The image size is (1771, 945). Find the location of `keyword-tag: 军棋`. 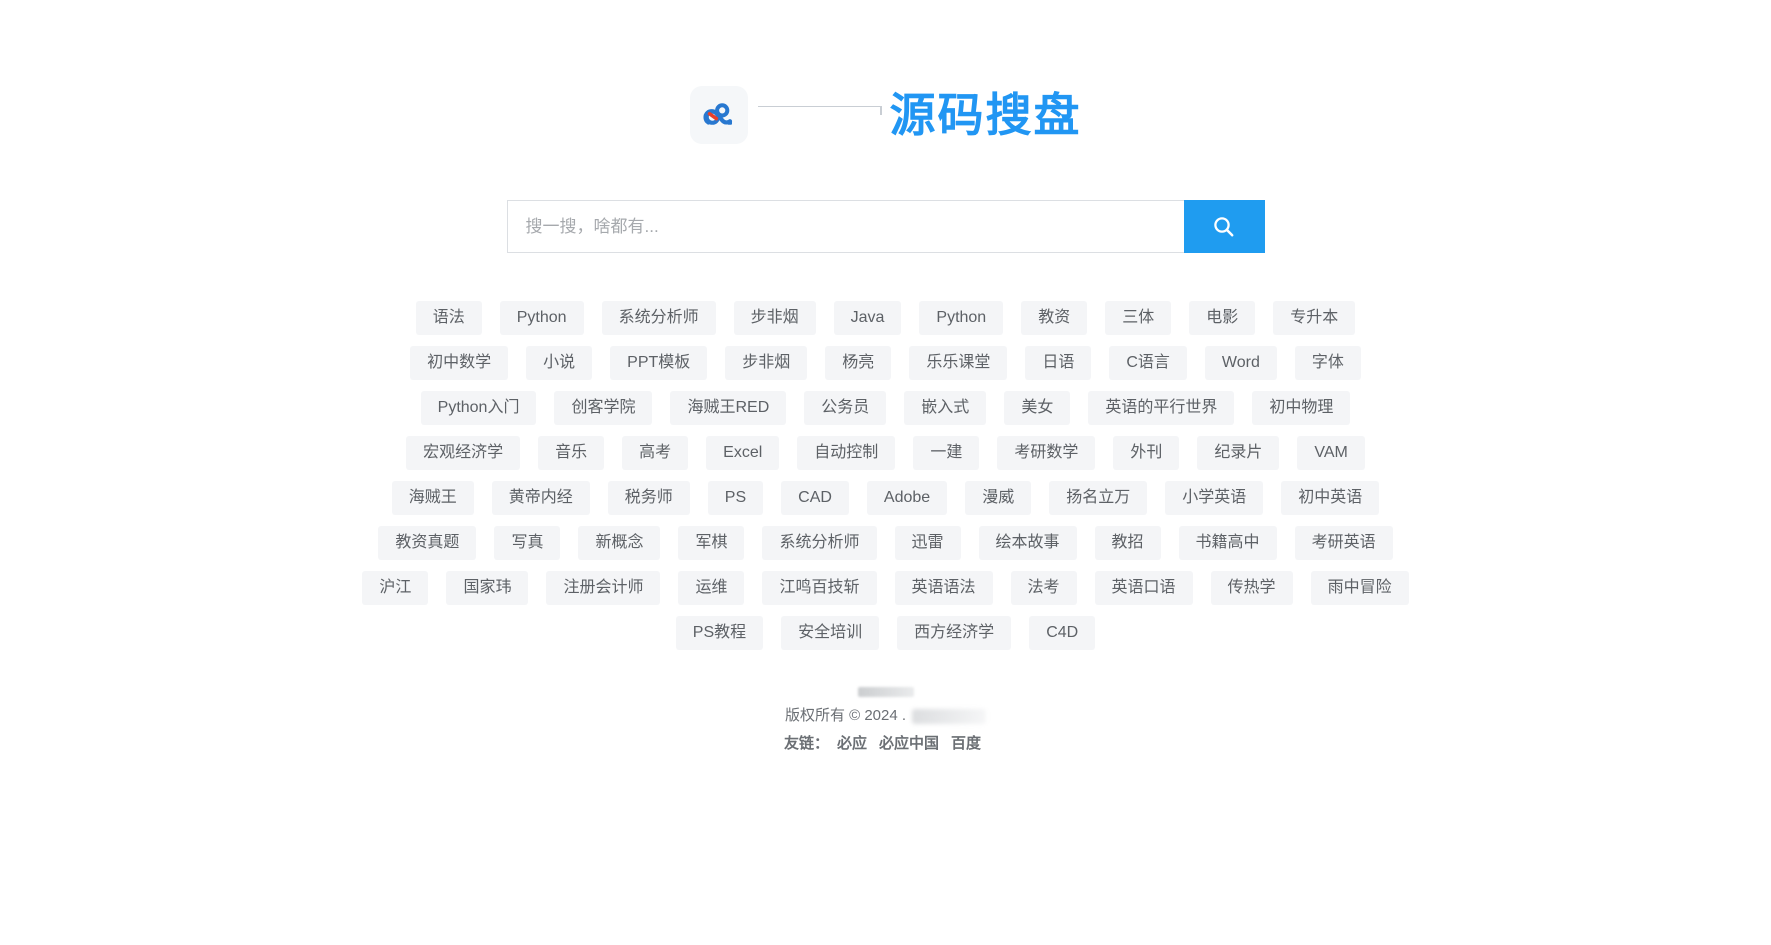

keyword-tag: 军棋 is located at coordinates (711, 543).